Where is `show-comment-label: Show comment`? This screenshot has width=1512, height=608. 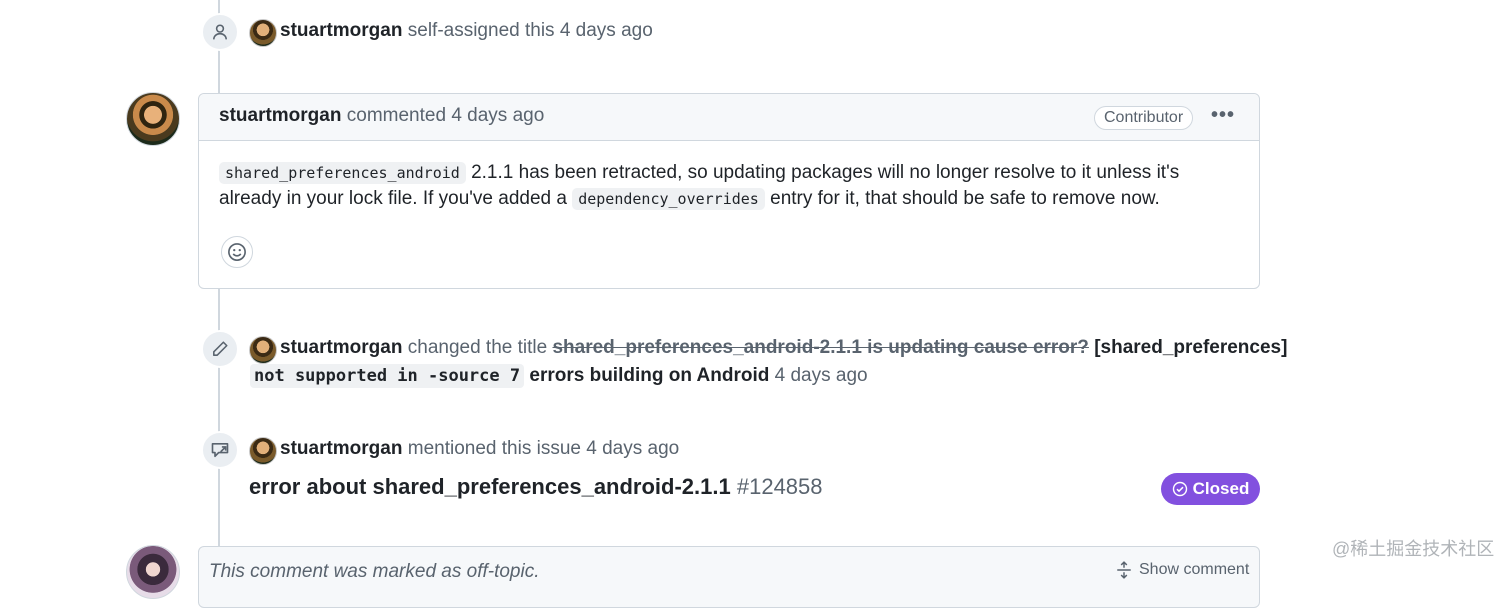 show-comment-label: Show comment is located at coordinates (1194, 570).